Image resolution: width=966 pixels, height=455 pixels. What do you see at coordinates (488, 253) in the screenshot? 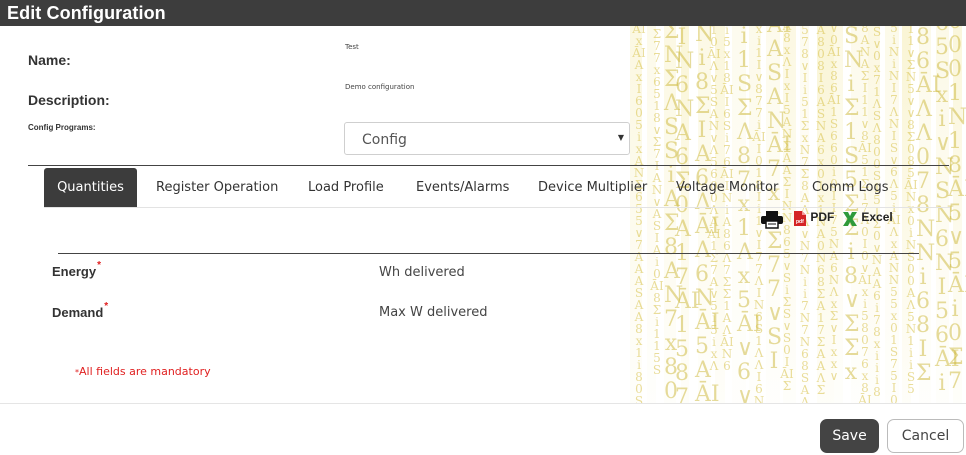
I see `content-divider` at bounding box center [488, 253].